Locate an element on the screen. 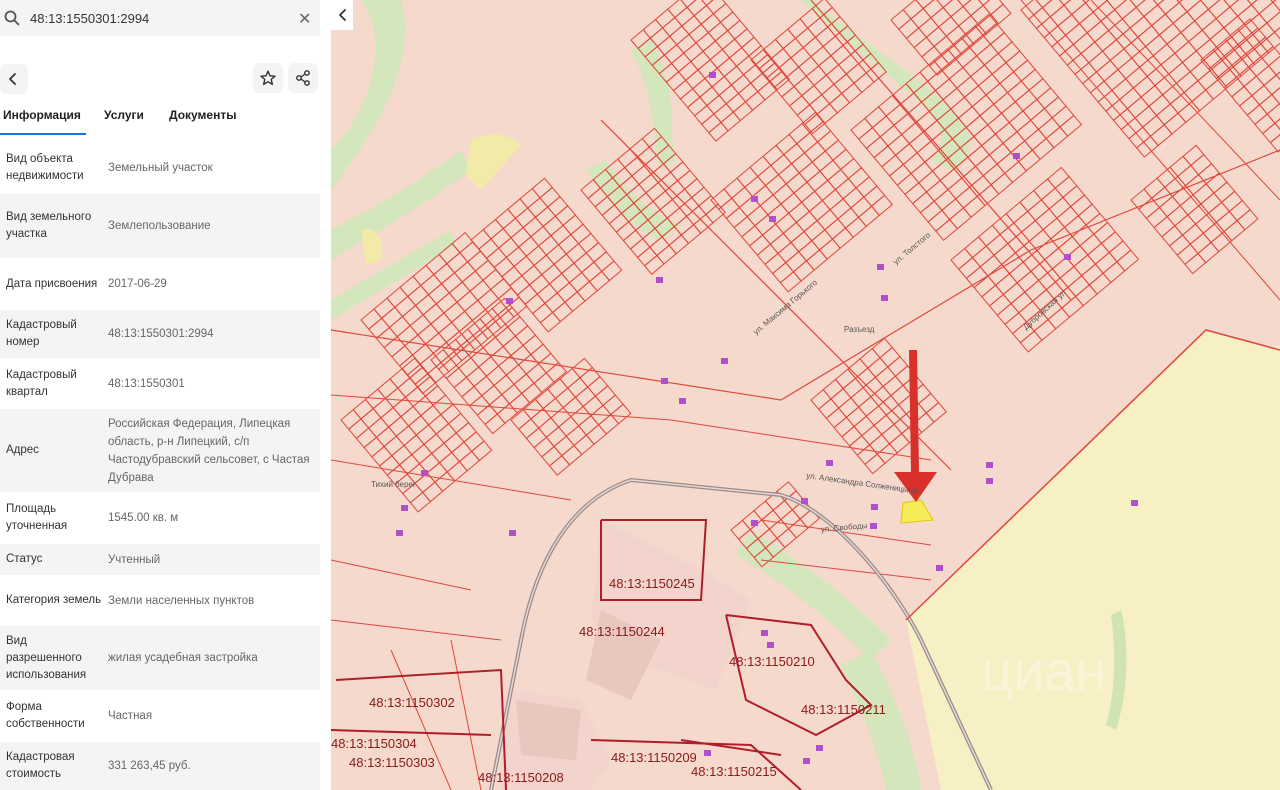  parcel-number-label: 48:13:1150244 is located at coordinates (622, 631).